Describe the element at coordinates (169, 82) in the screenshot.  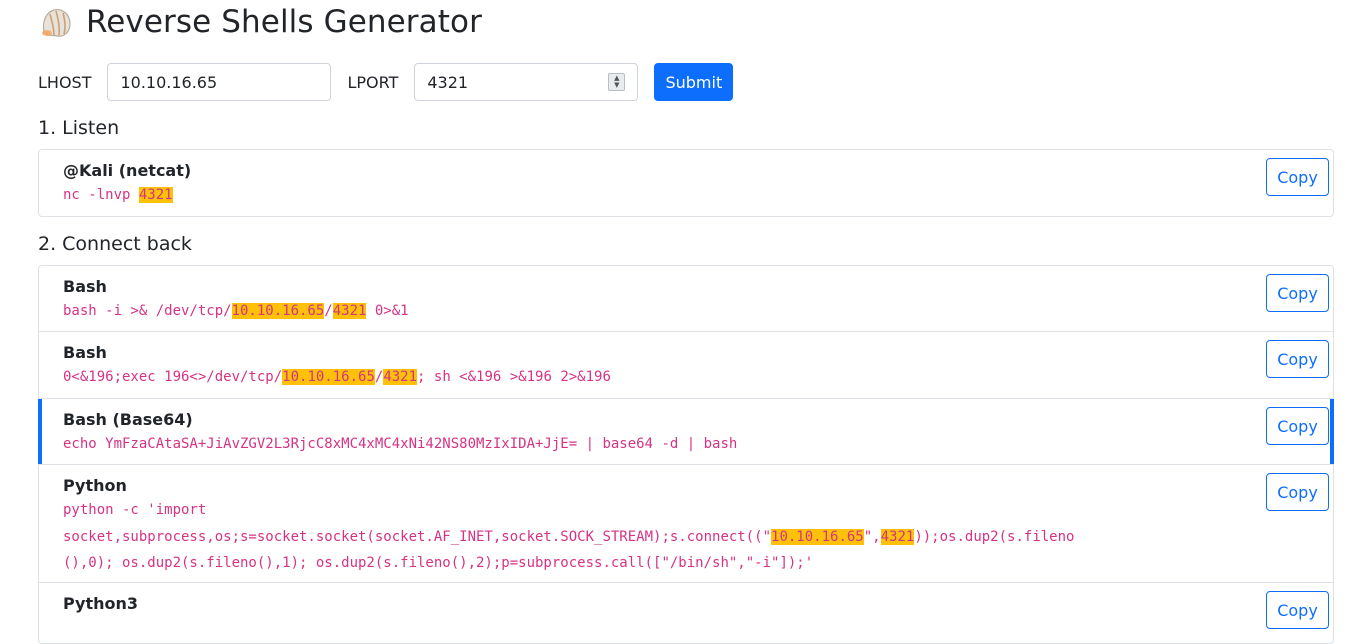
I see `lhost-value: 10.10.16.65` at that location.